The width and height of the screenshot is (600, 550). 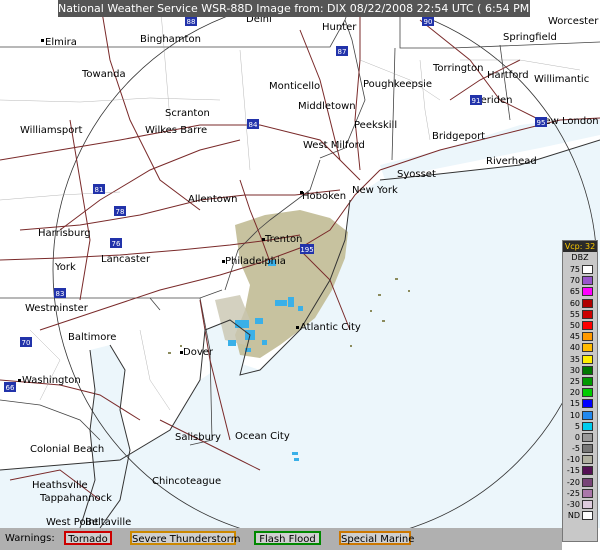 I want to click on city-bridgeport: Bridgeport, so click(x=458, y=136).